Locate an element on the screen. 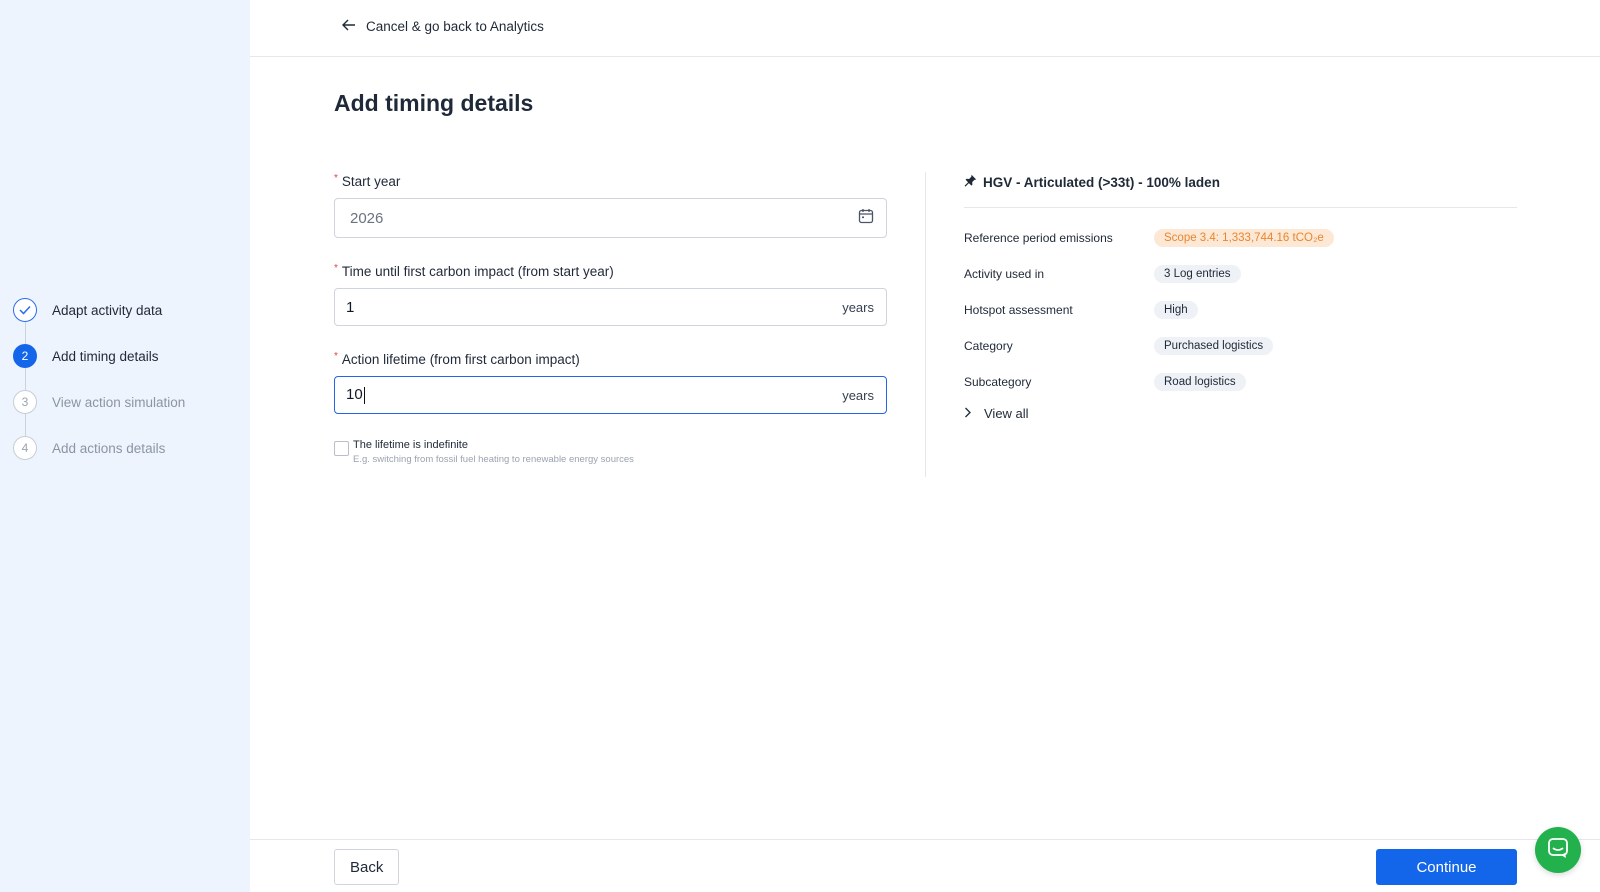 The width and height of the screenshot is (1600, 892). chat-icon is located at coordinates (1558, 850).